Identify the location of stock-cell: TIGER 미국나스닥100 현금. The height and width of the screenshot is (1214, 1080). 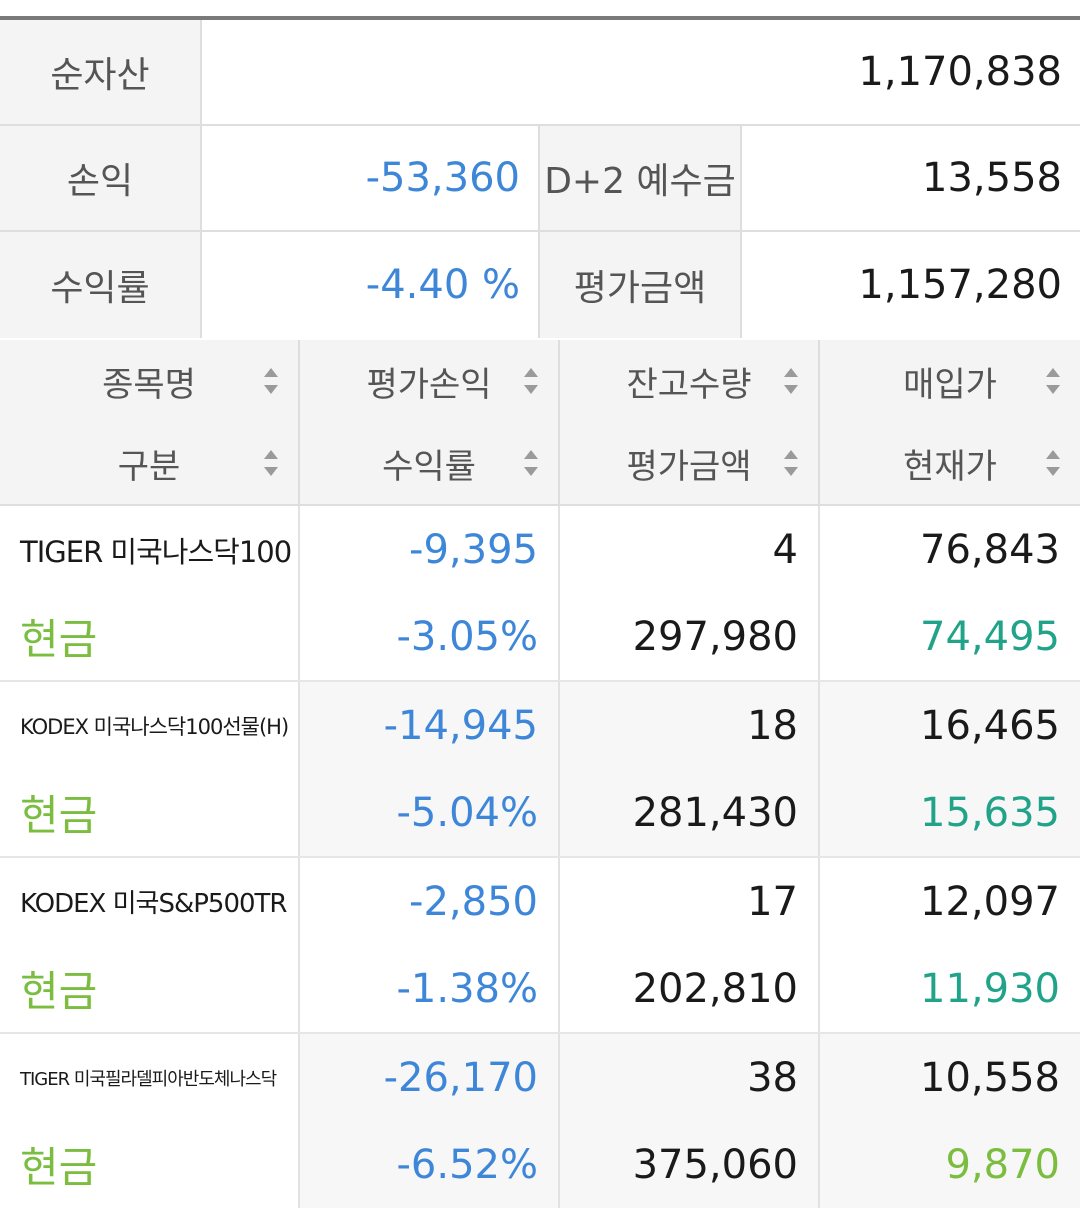
(150, 593).